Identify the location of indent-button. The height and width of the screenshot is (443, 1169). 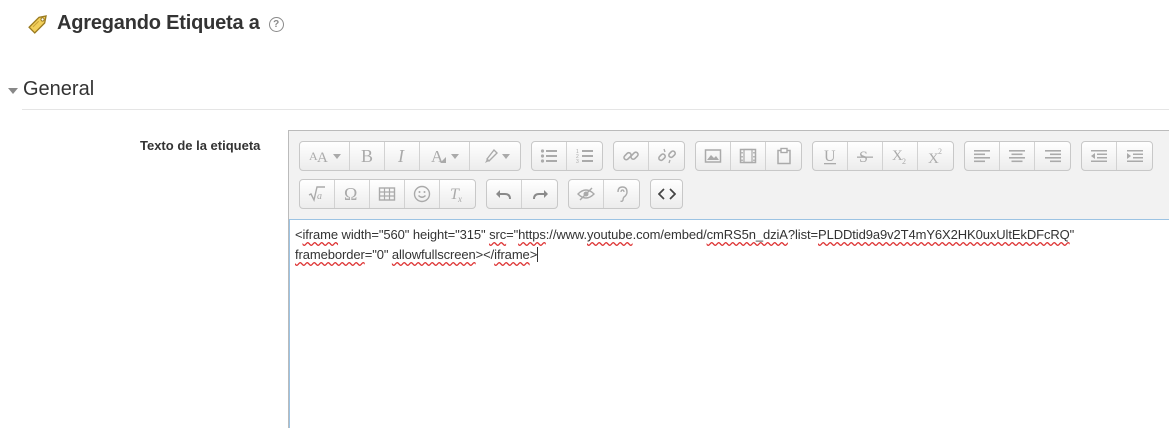
(1134, 156).